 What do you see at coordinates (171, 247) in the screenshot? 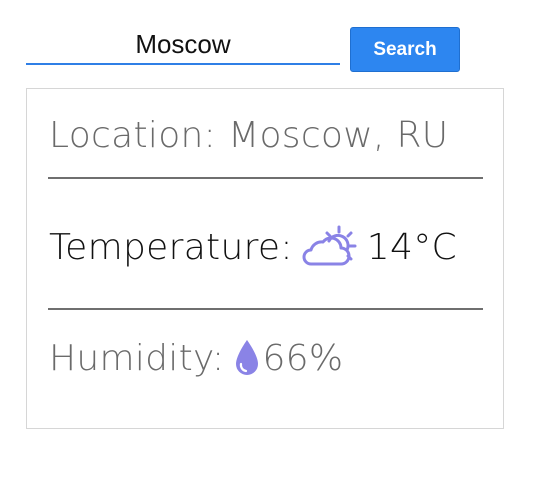
I see `temperature-label: Temperature:` at bounding box center [171, 247].